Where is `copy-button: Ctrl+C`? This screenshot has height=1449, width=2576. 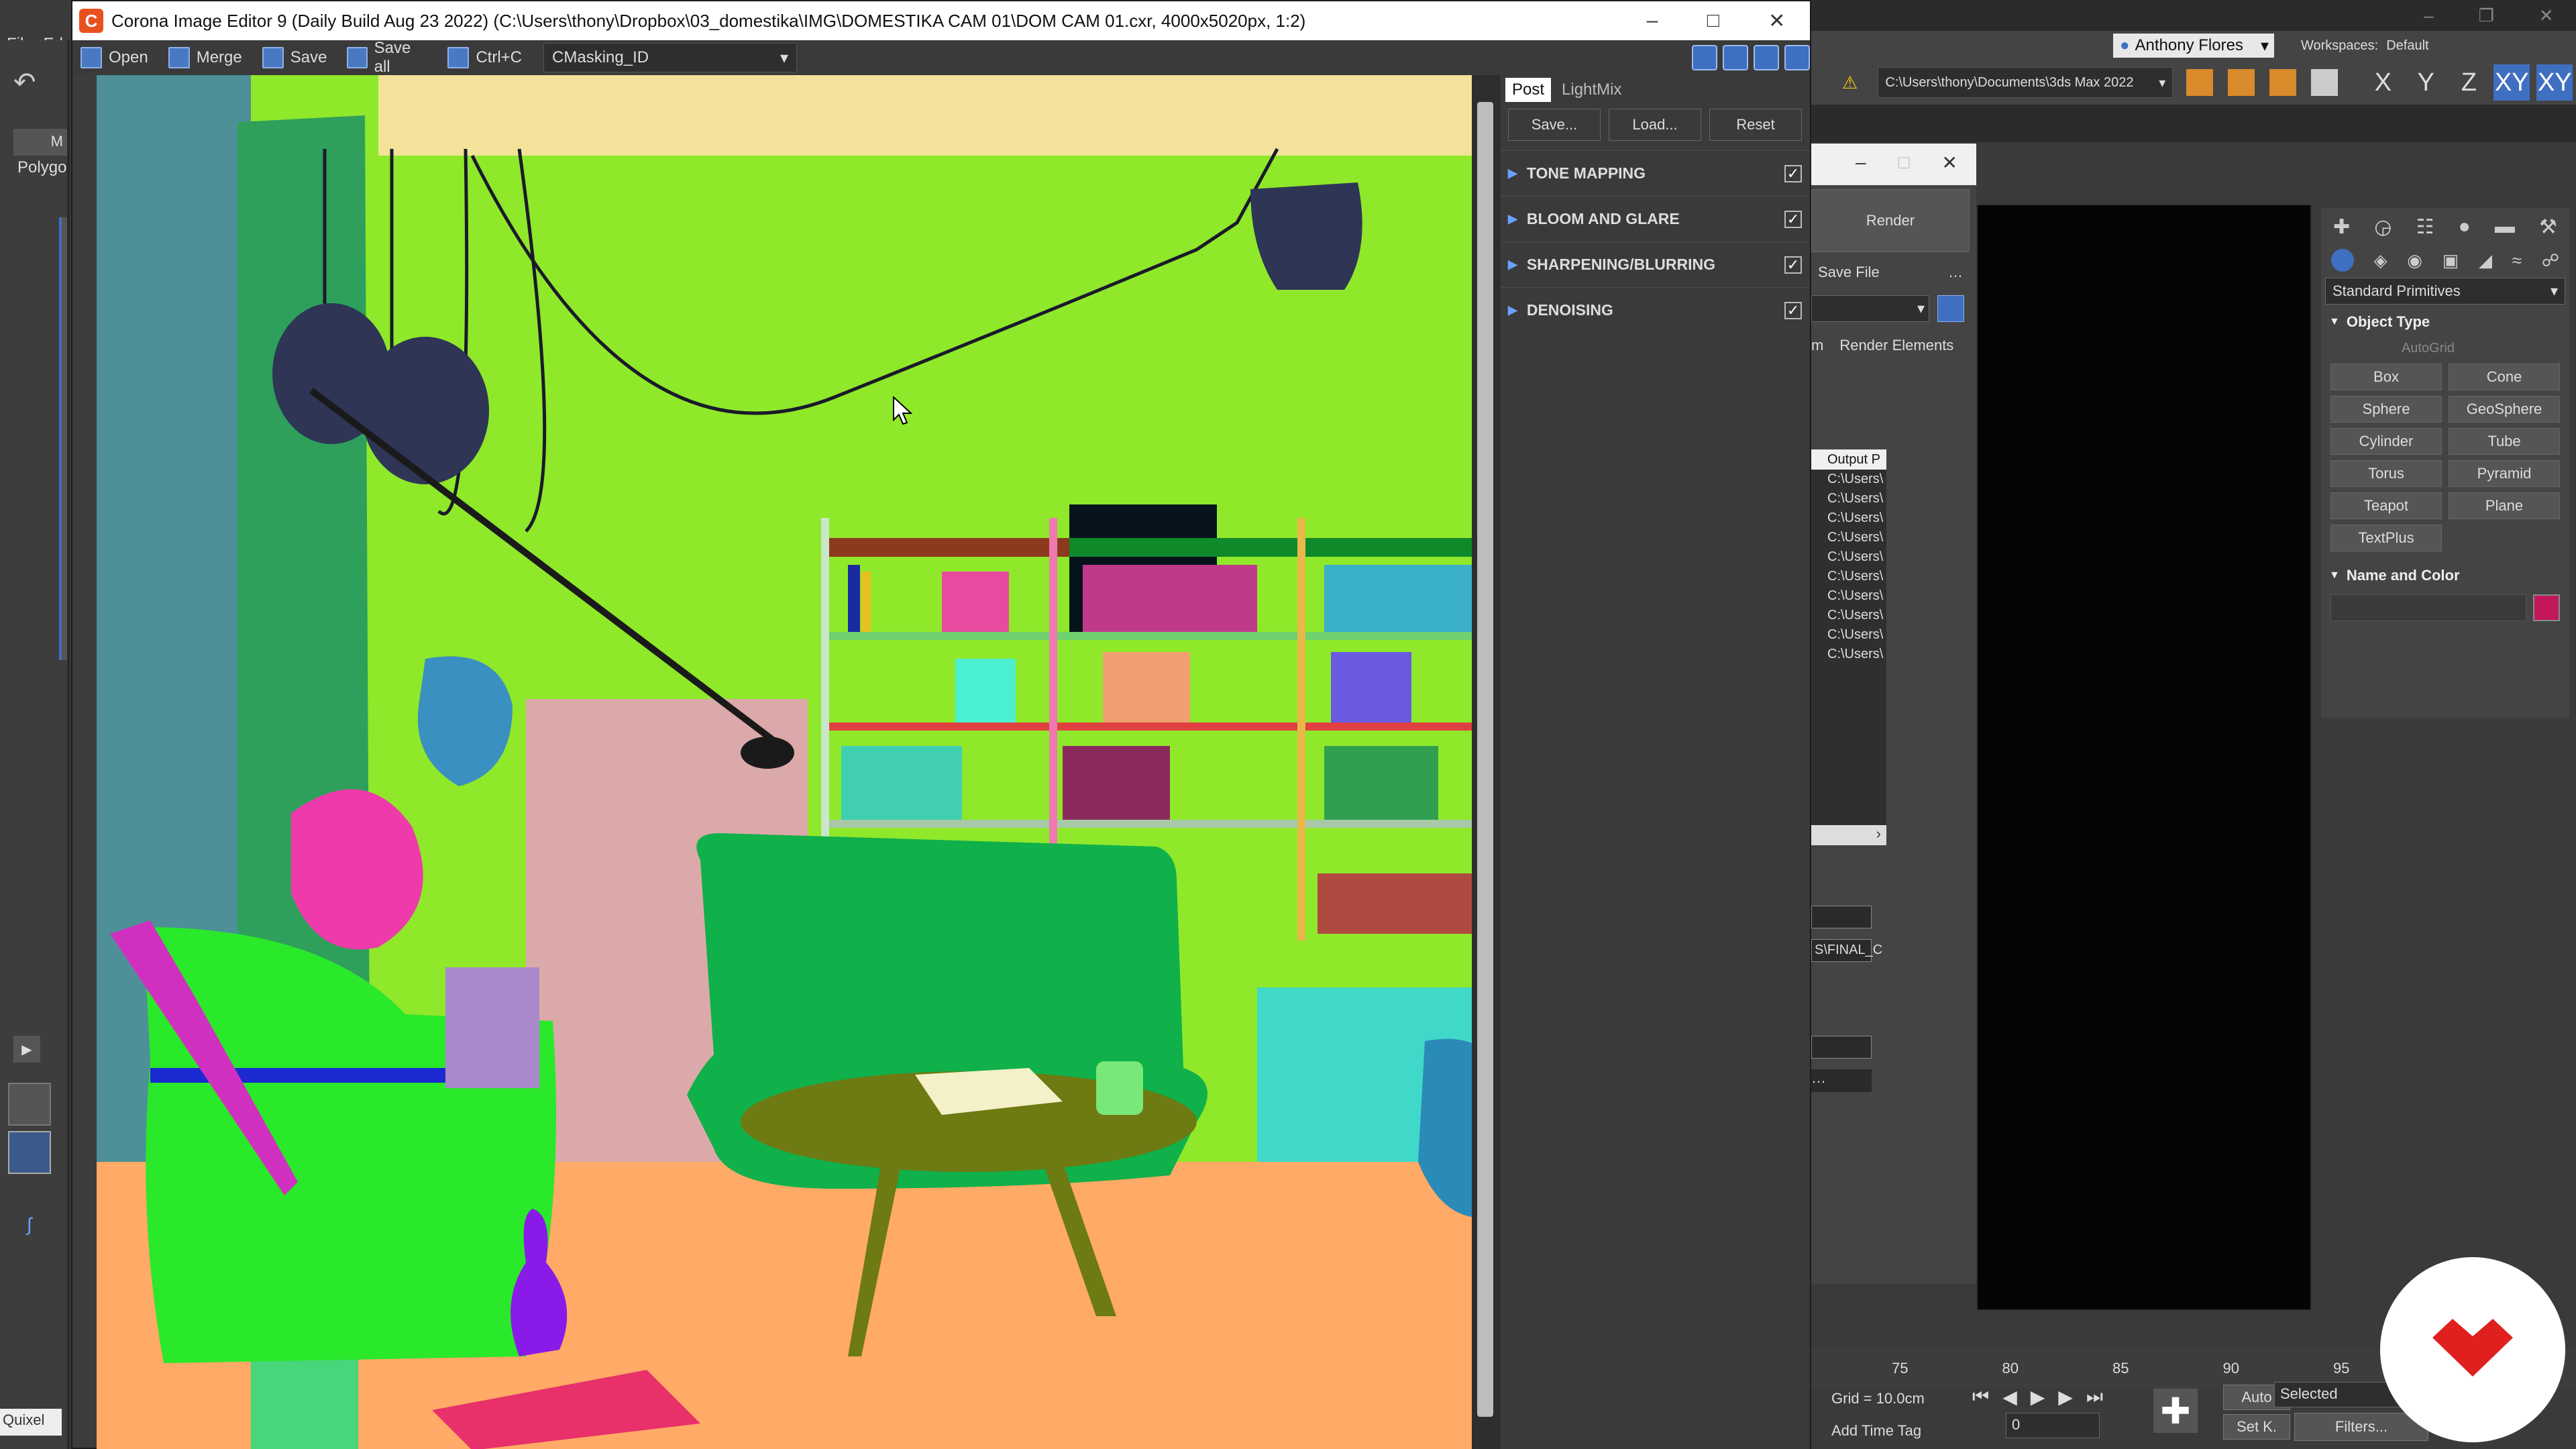
copy-button: Ctrl+C is located at coordinates (484, 57).